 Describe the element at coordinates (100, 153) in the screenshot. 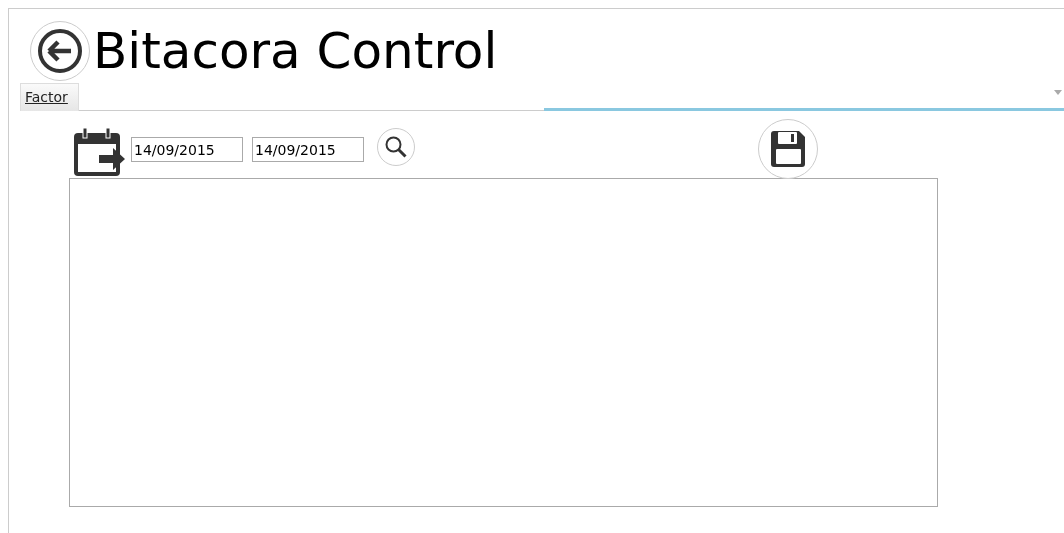

I see `calendar-icon` at that location.